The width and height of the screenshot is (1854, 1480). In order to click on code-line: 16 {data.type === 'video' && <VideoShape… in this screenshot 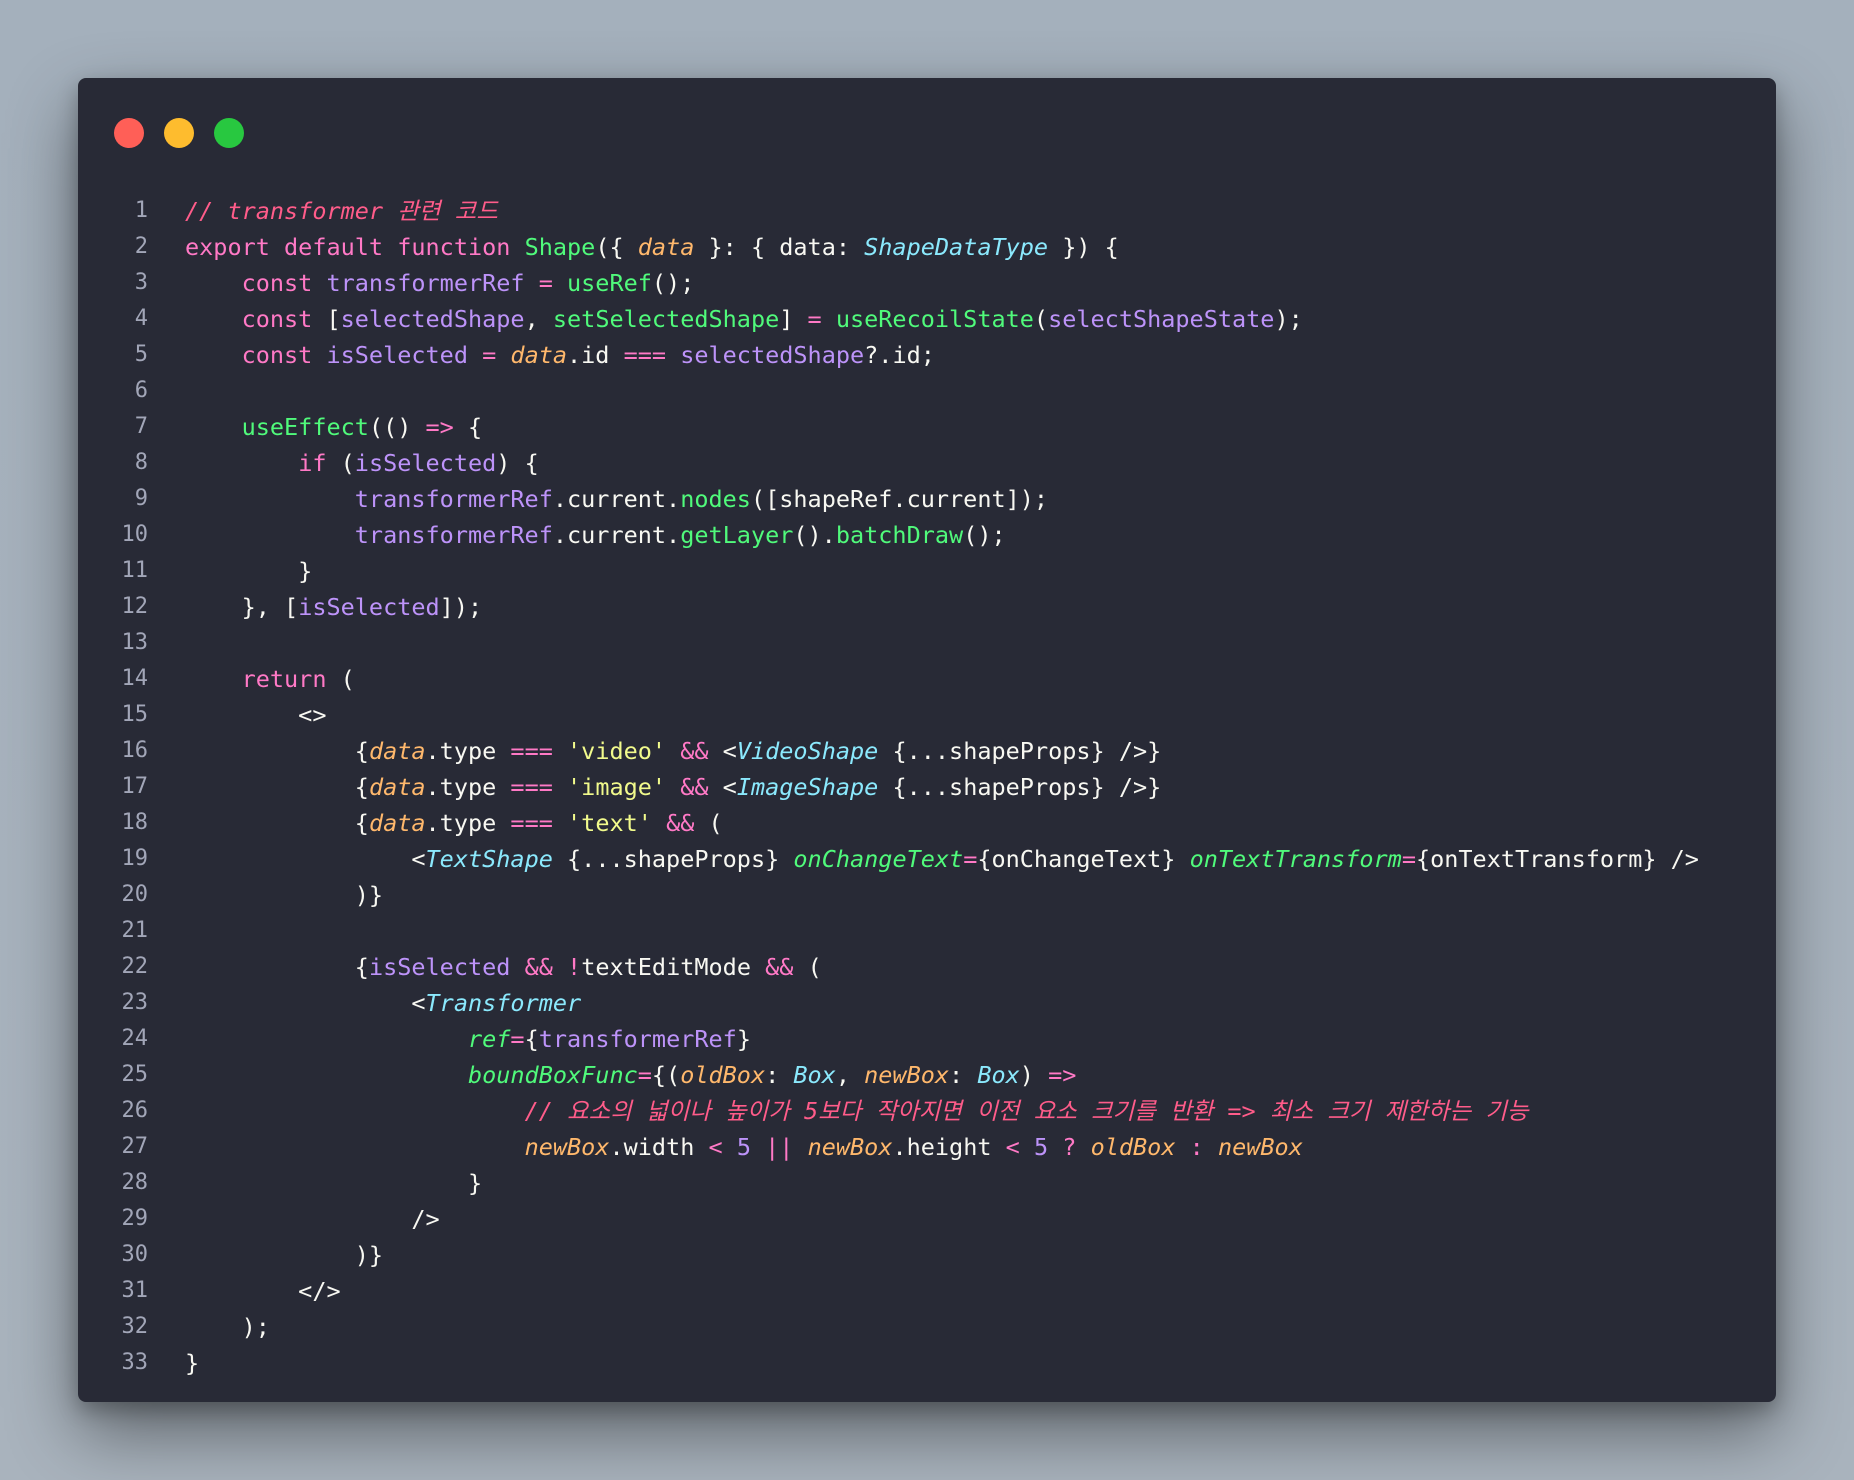, I will do `click(927, 751)`.